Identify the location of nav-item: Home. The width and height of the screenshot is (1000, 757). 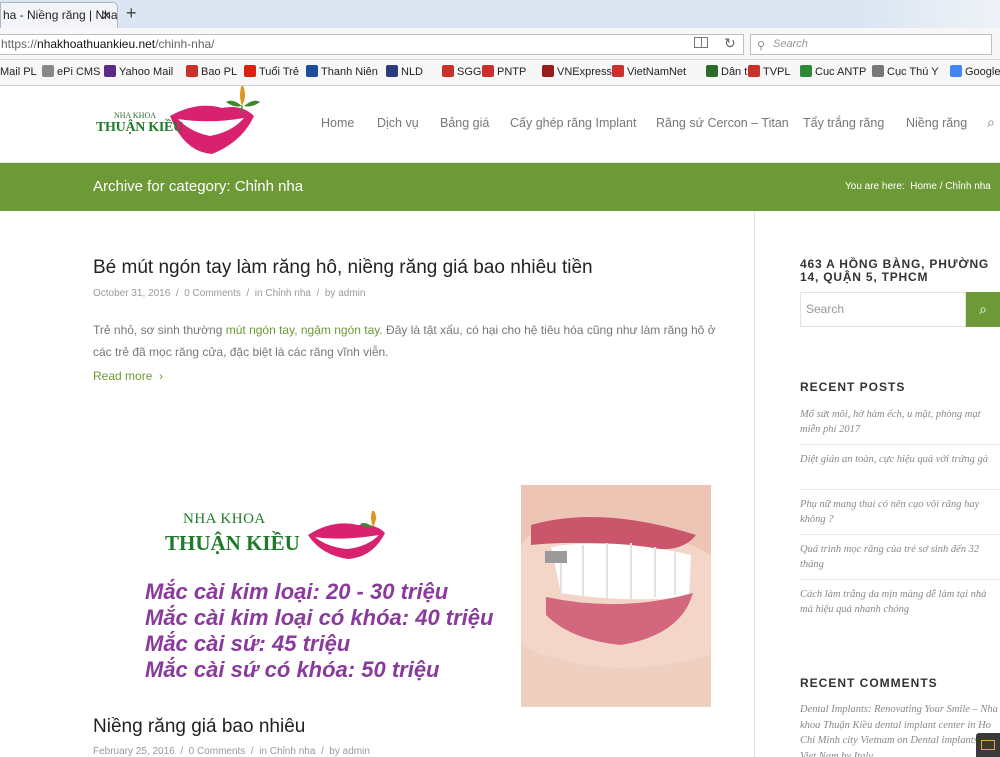
(337, 123).